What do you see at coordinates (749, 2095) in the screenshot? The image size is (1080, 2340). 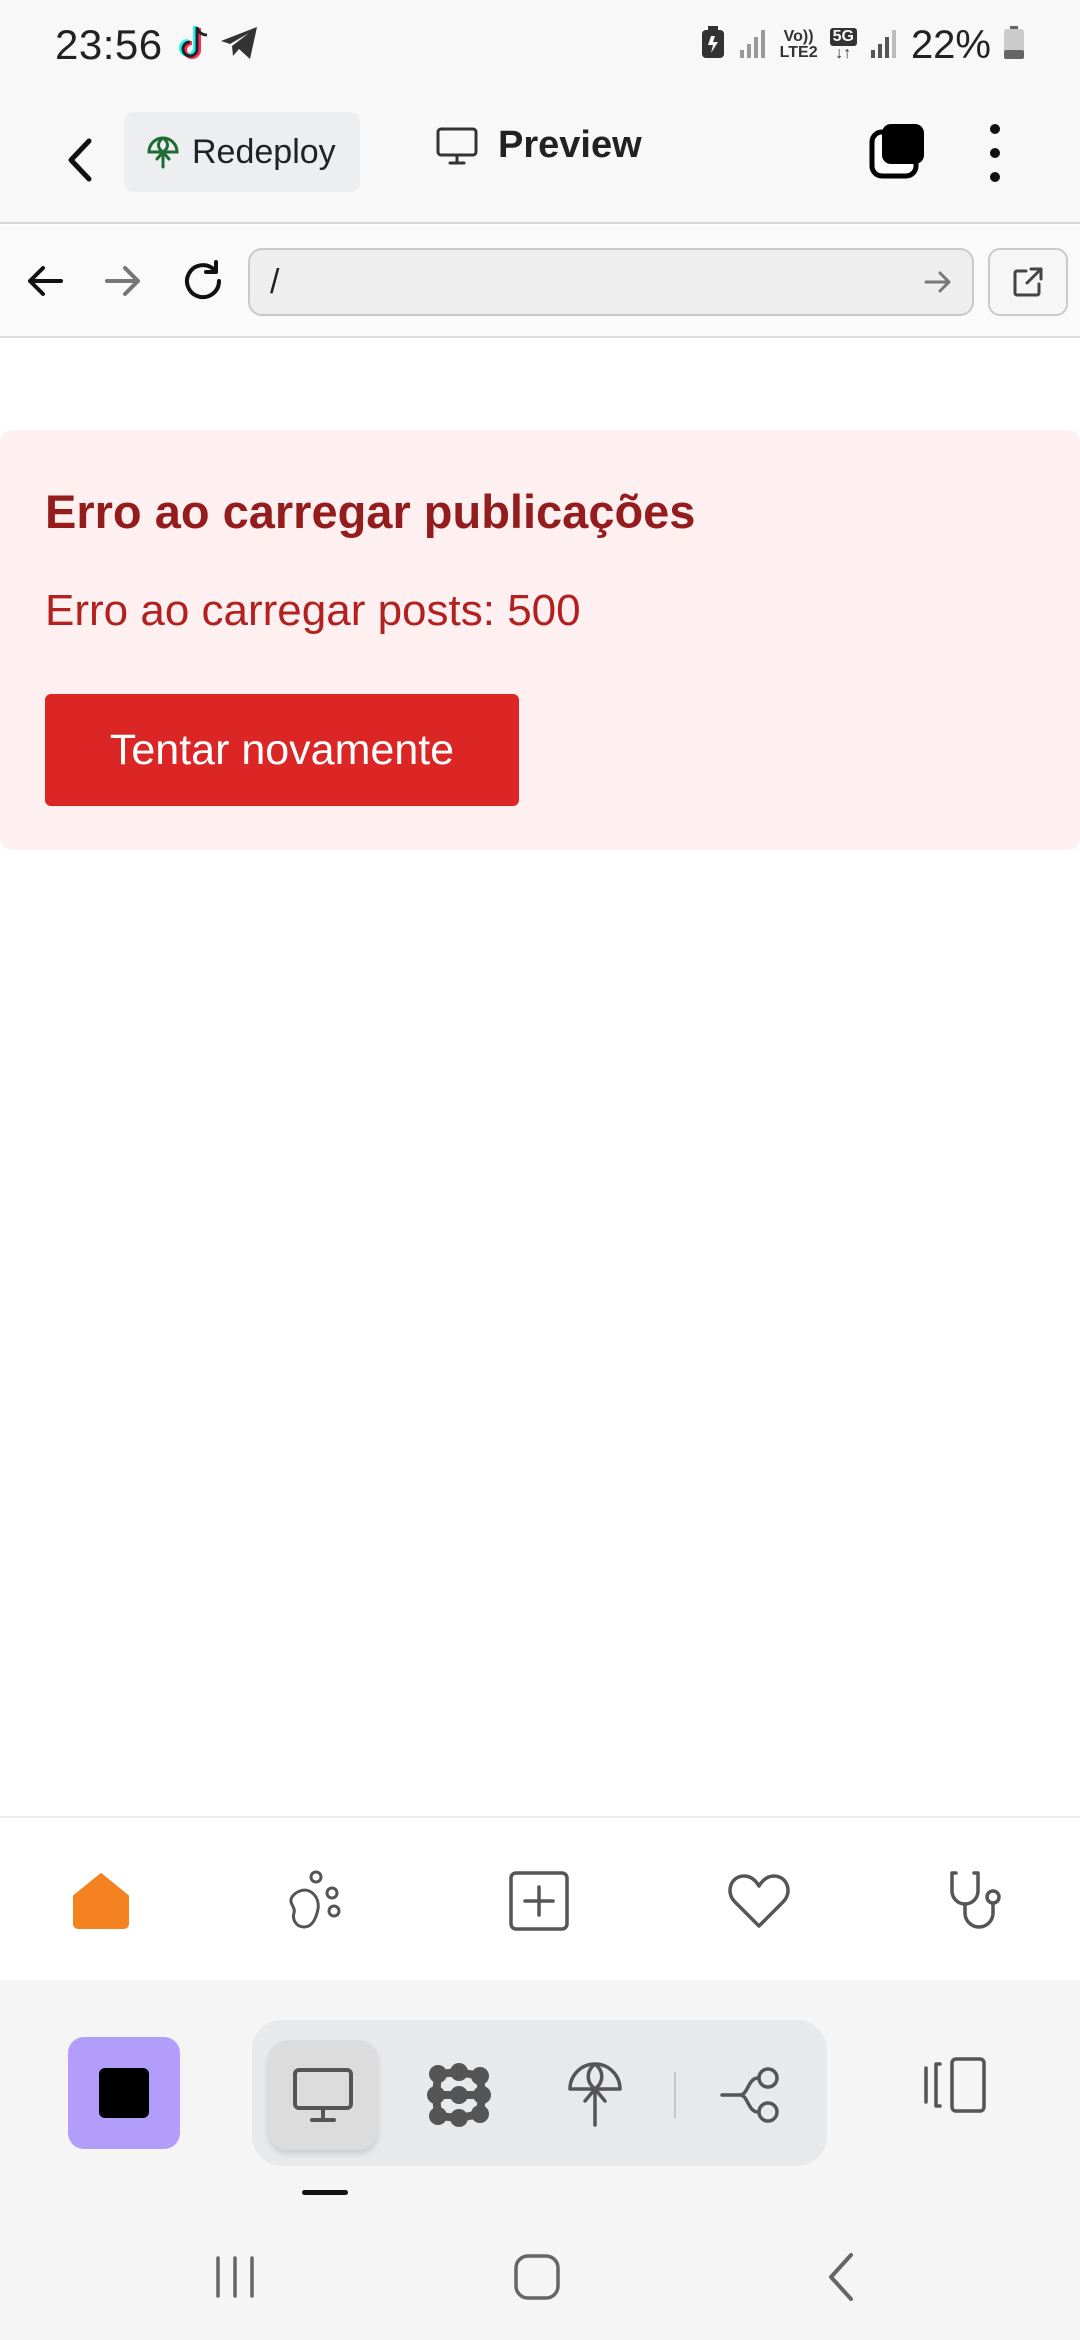 I see `workflow-icon` at bounding box center [749, 2095].